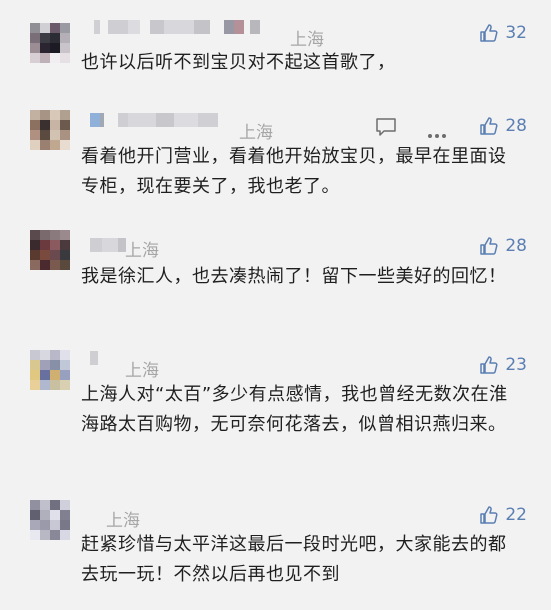 This screenshot has width=551, height=610. Describe the element at coordinates (294, 276) in the screenshot. I see `comment-text: 我是徐汇人，也去凑热闹了！留下一些美好的回忆！` at that location.